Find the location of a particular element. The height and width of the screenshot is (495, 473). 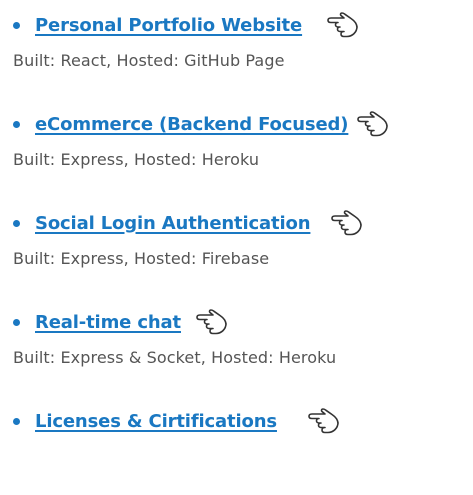

project-title-row: eCommerce (Backend Focused) is located at coordinates (201, 124).